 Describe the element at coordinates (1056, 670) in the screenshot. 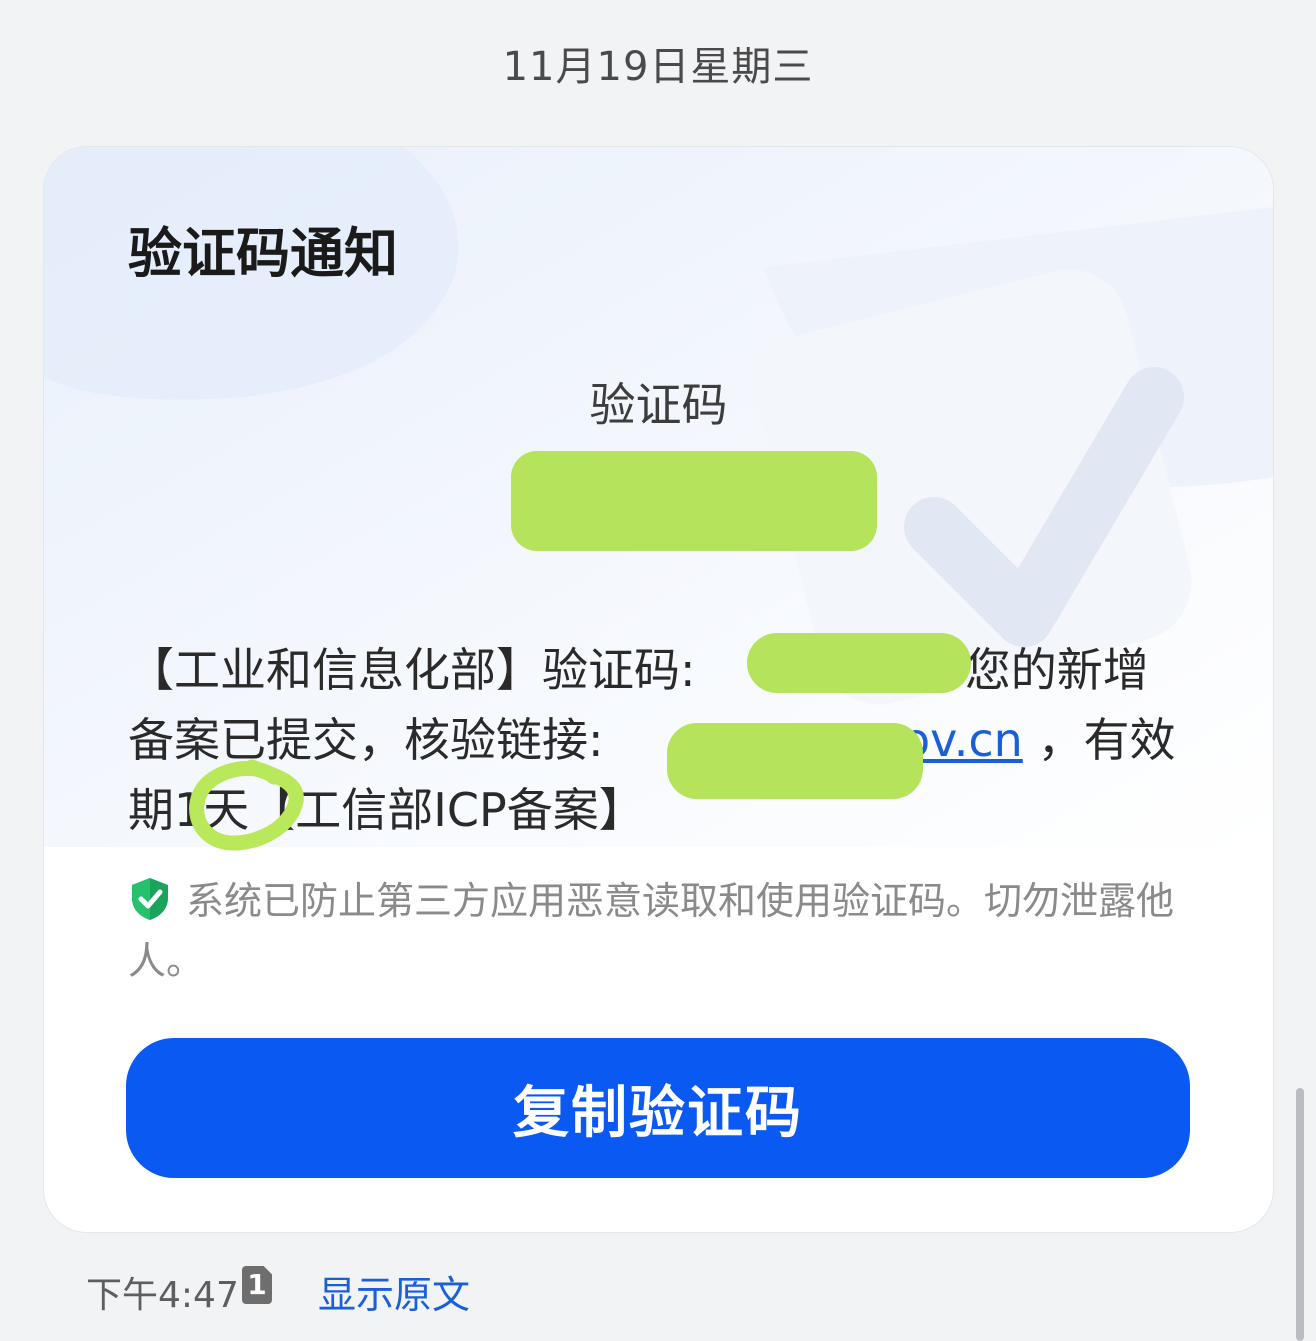

I see `message-line1-after: 您的新增` at that location.